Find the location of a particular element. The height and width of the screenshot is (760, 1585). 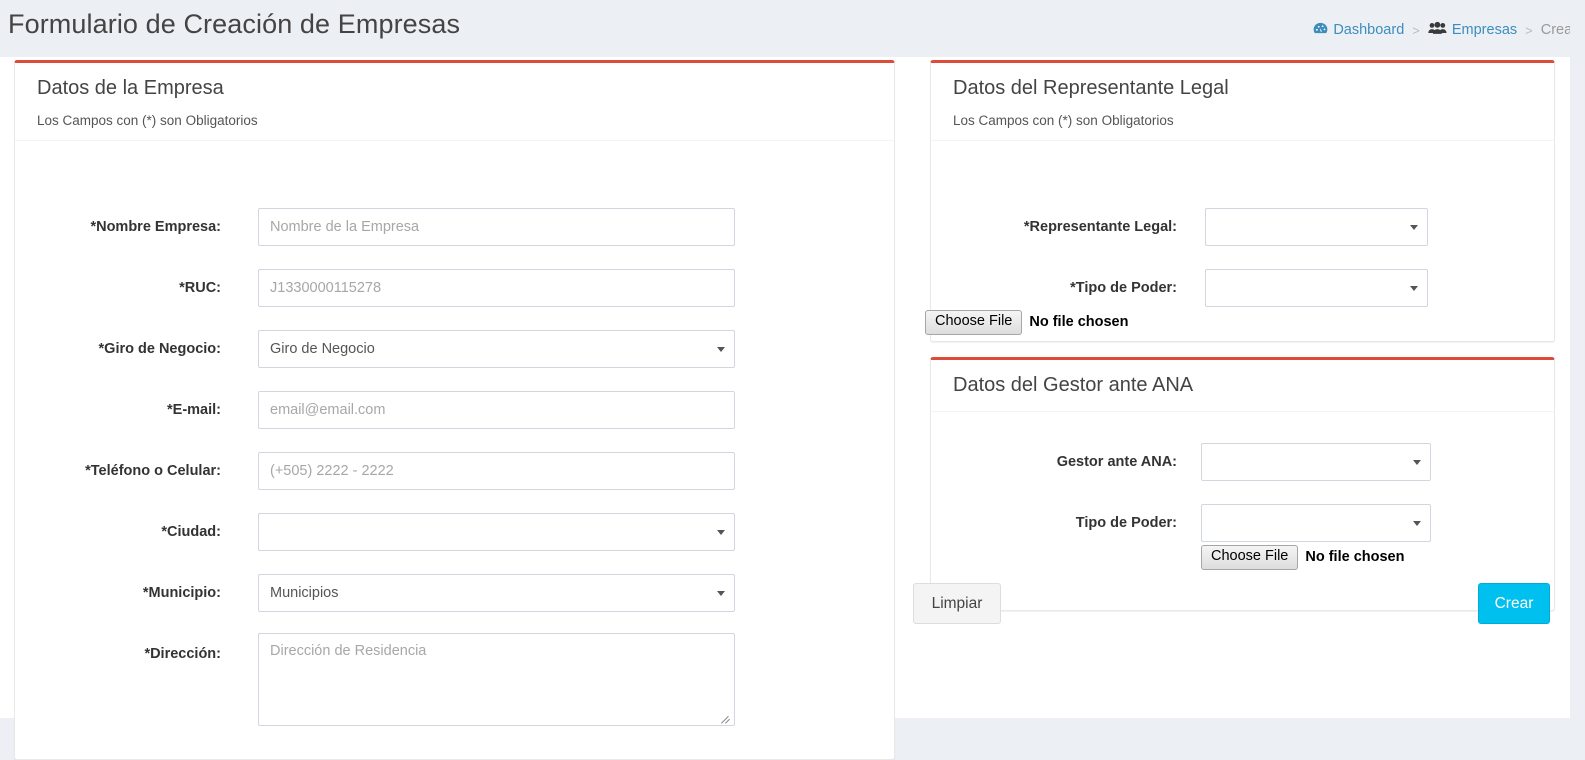

label-tipo-poder-representante: *Tipo de Poder: is located at coordinates (1123, 288).